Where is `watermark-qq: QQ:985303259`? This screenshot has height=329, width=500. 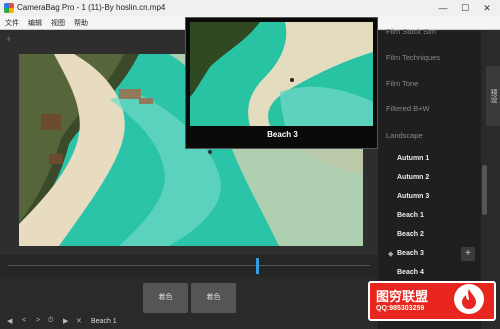 watermark-qq: QQ:985303259 is located at coordinates (400, 308).